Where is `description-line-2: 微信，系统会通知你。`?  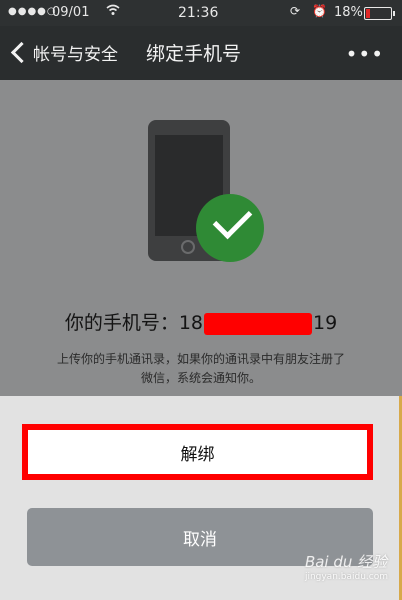
description-line-2: 微信，系统会通知你。 is located at coordinates (200, 378).